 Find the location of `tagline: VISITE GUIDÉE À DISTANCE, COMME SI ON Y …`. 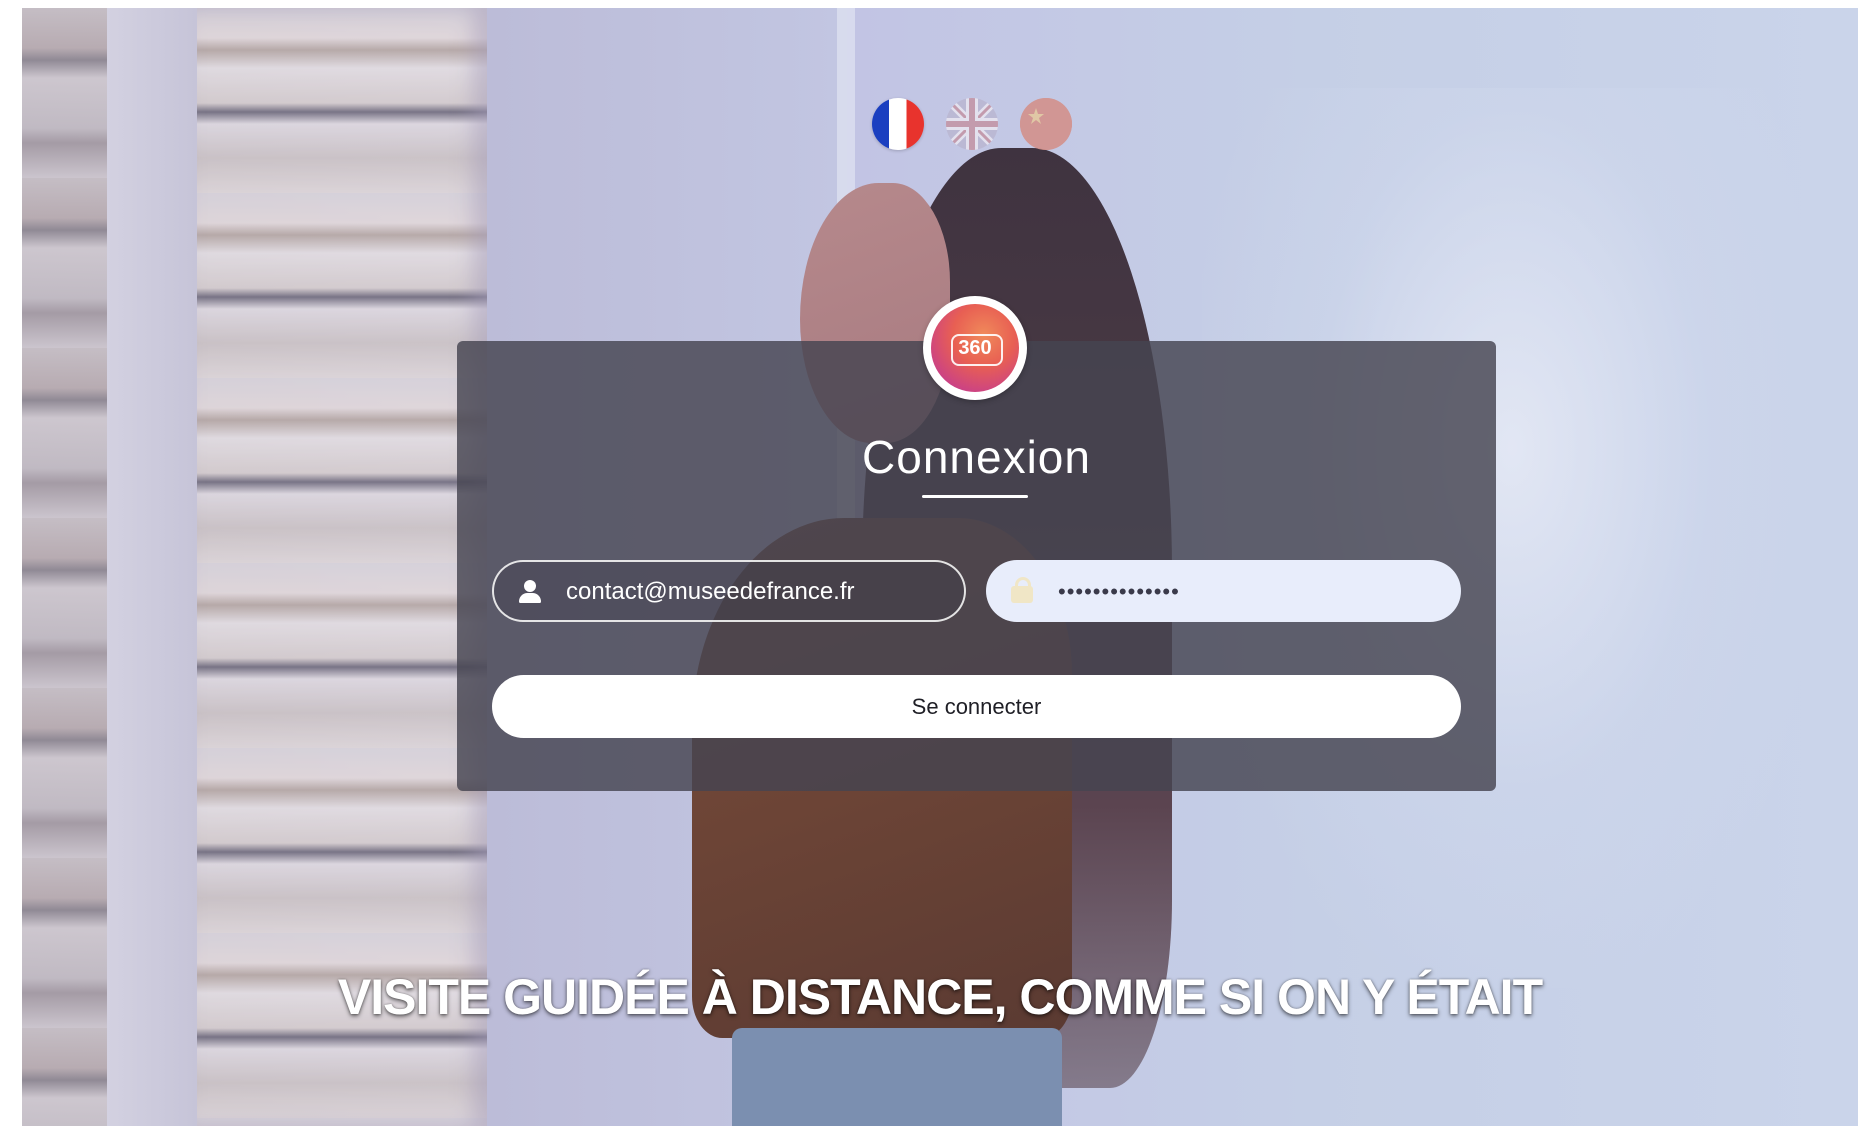

tagline: VISITE GUIDÉE À DISTANCE, COMME SI ON Y … is located at coordinates (940, 997).